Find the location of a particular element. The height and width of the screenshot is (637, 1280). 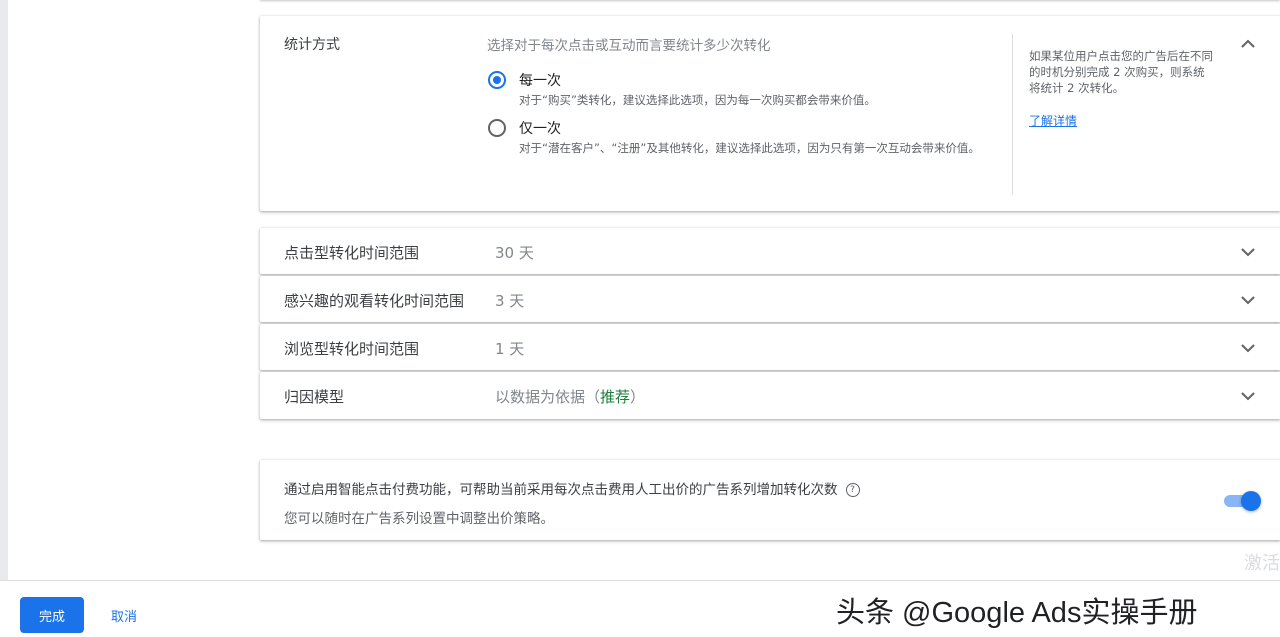

help-divider is located at coordinates (1012, 114).